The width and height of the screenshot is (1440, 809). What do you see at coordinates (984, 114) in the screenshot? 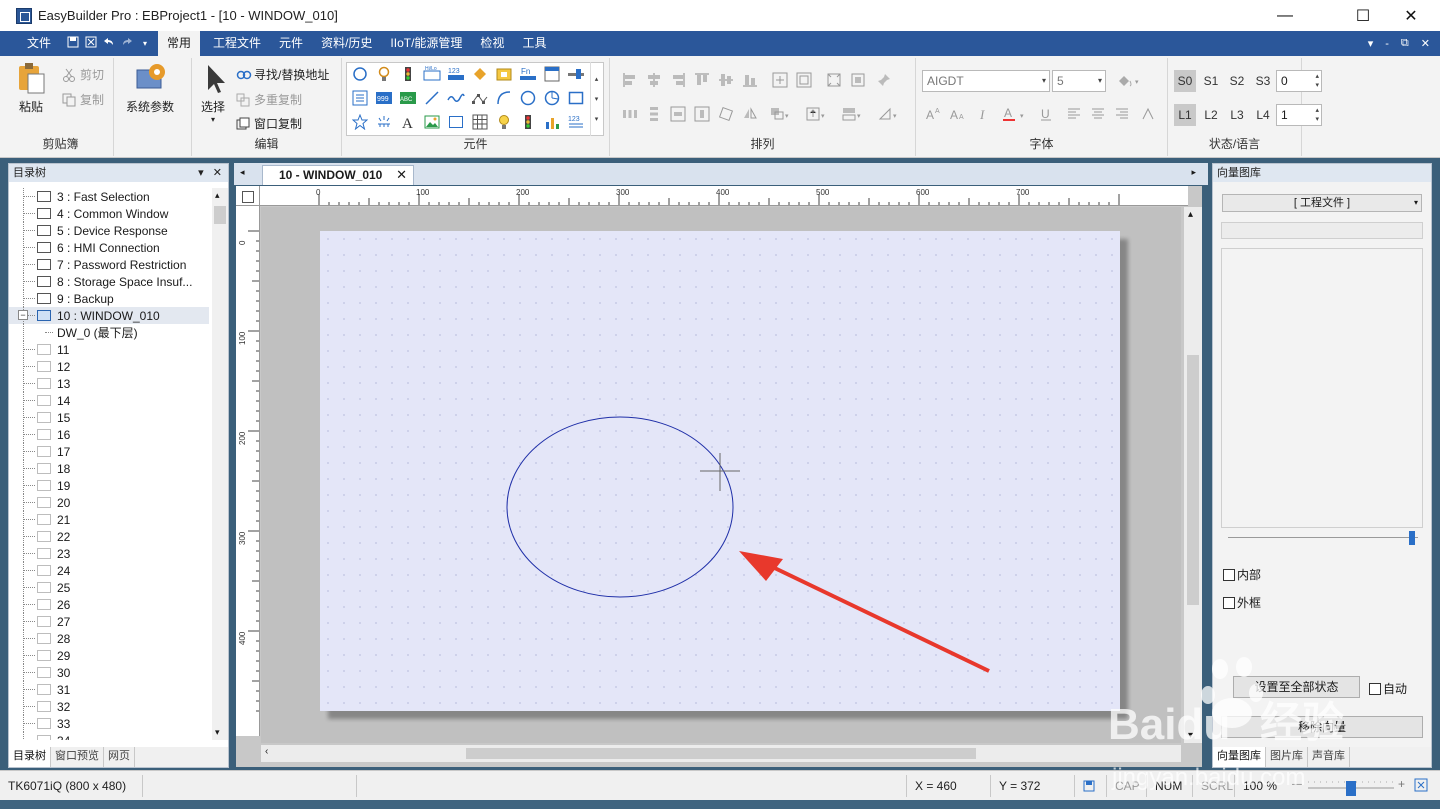
I see `italic-icon: I` at bounding box center [984, 114].